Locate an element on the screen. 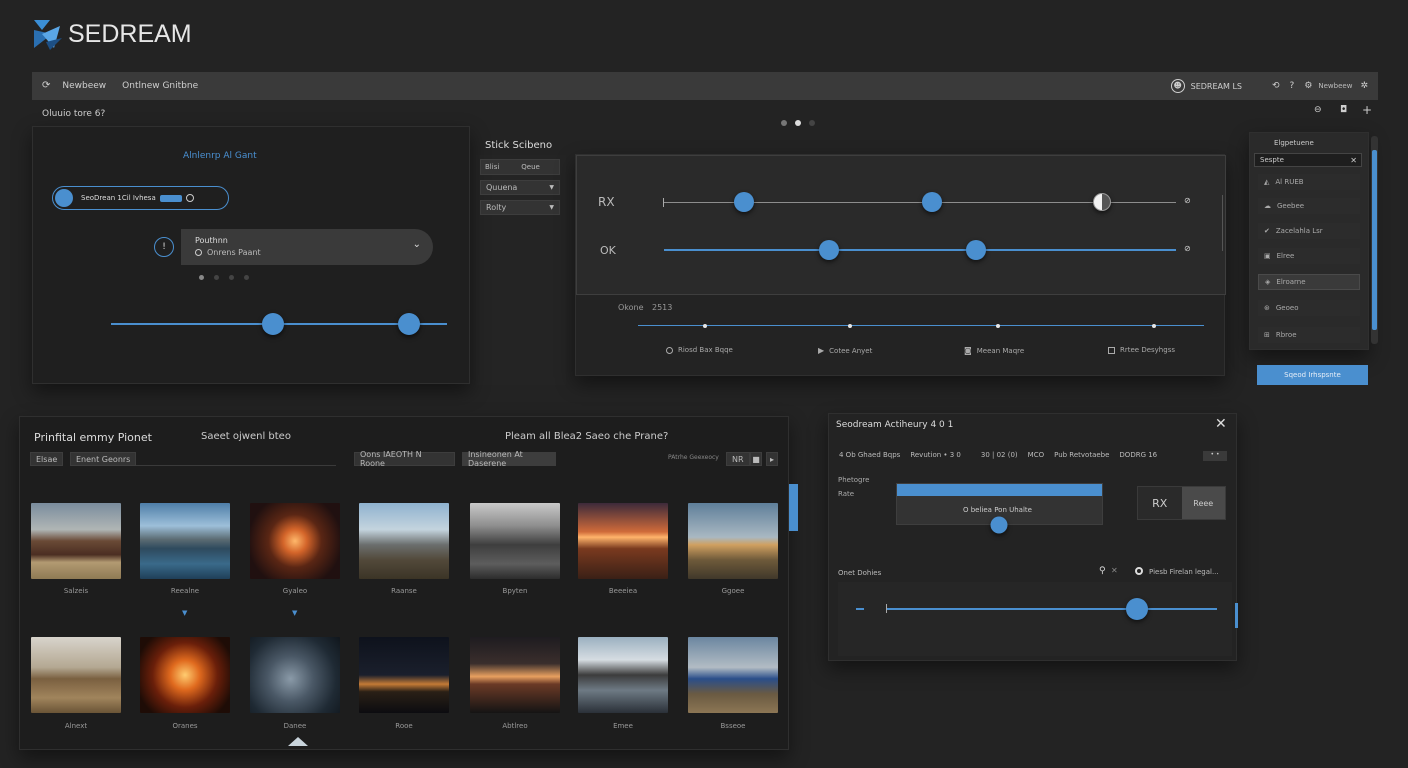 The height and width of the screenshot is (768, 1408). list-item-5: ◈ Elroarne is located at coordinates (1309, 282).